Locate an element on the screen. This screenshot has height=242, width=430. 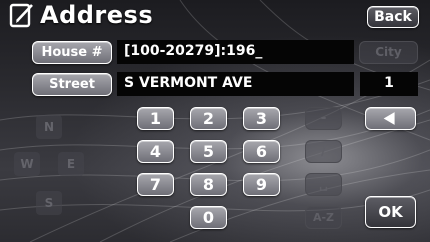
back-button: Back is located at coordinates (393, 17).